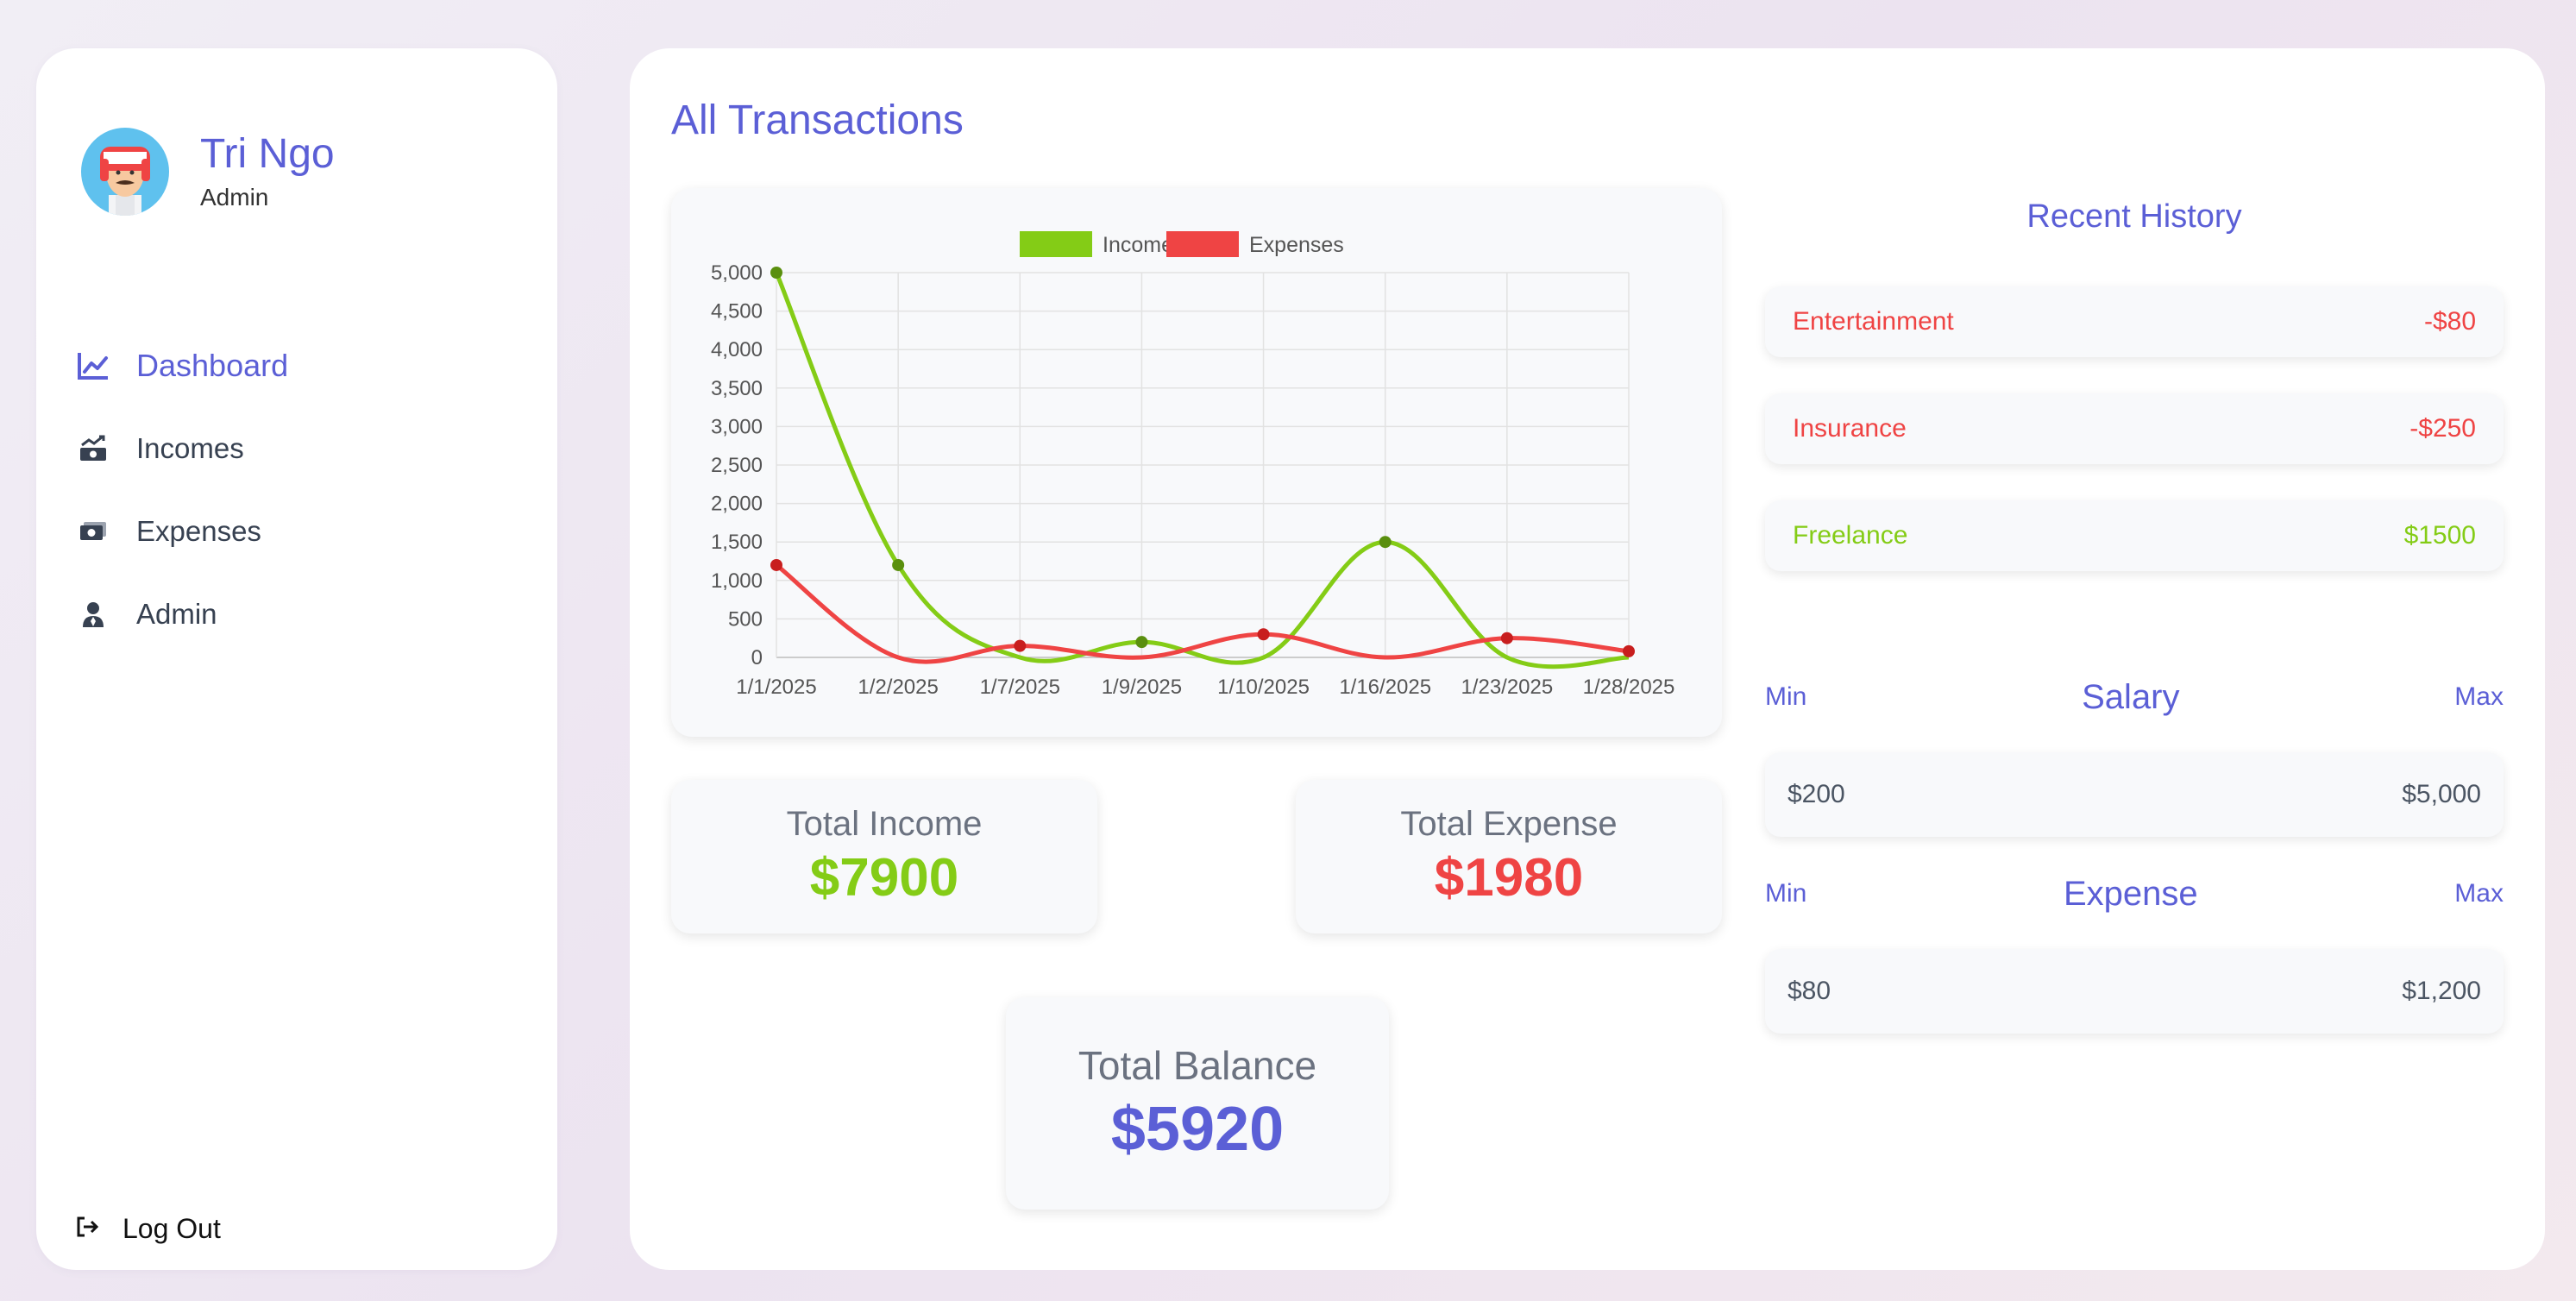  Describe the element at coordinates (2134, 321) in the screenshot. I see `history-item: Entertainment -$80` at that location.